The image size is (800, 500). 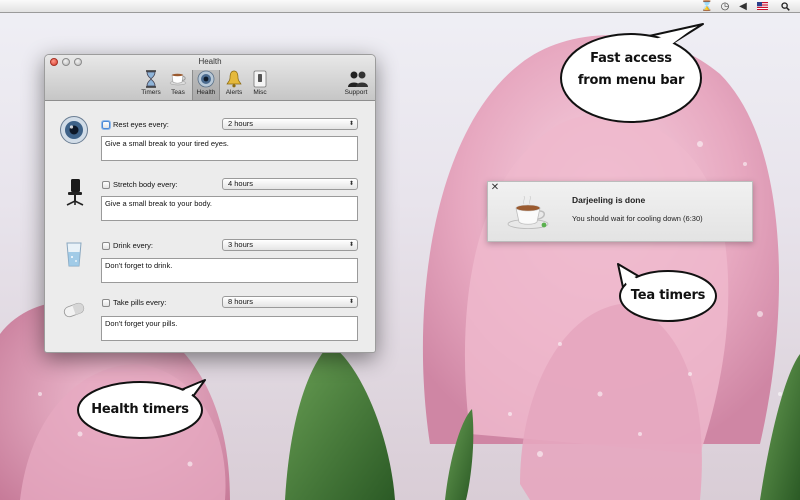 What do you see at coordinates (145, 184) in the screenshot?
I see `stretch-body-label: Stretch body every:` at bounding box center [145, 184].